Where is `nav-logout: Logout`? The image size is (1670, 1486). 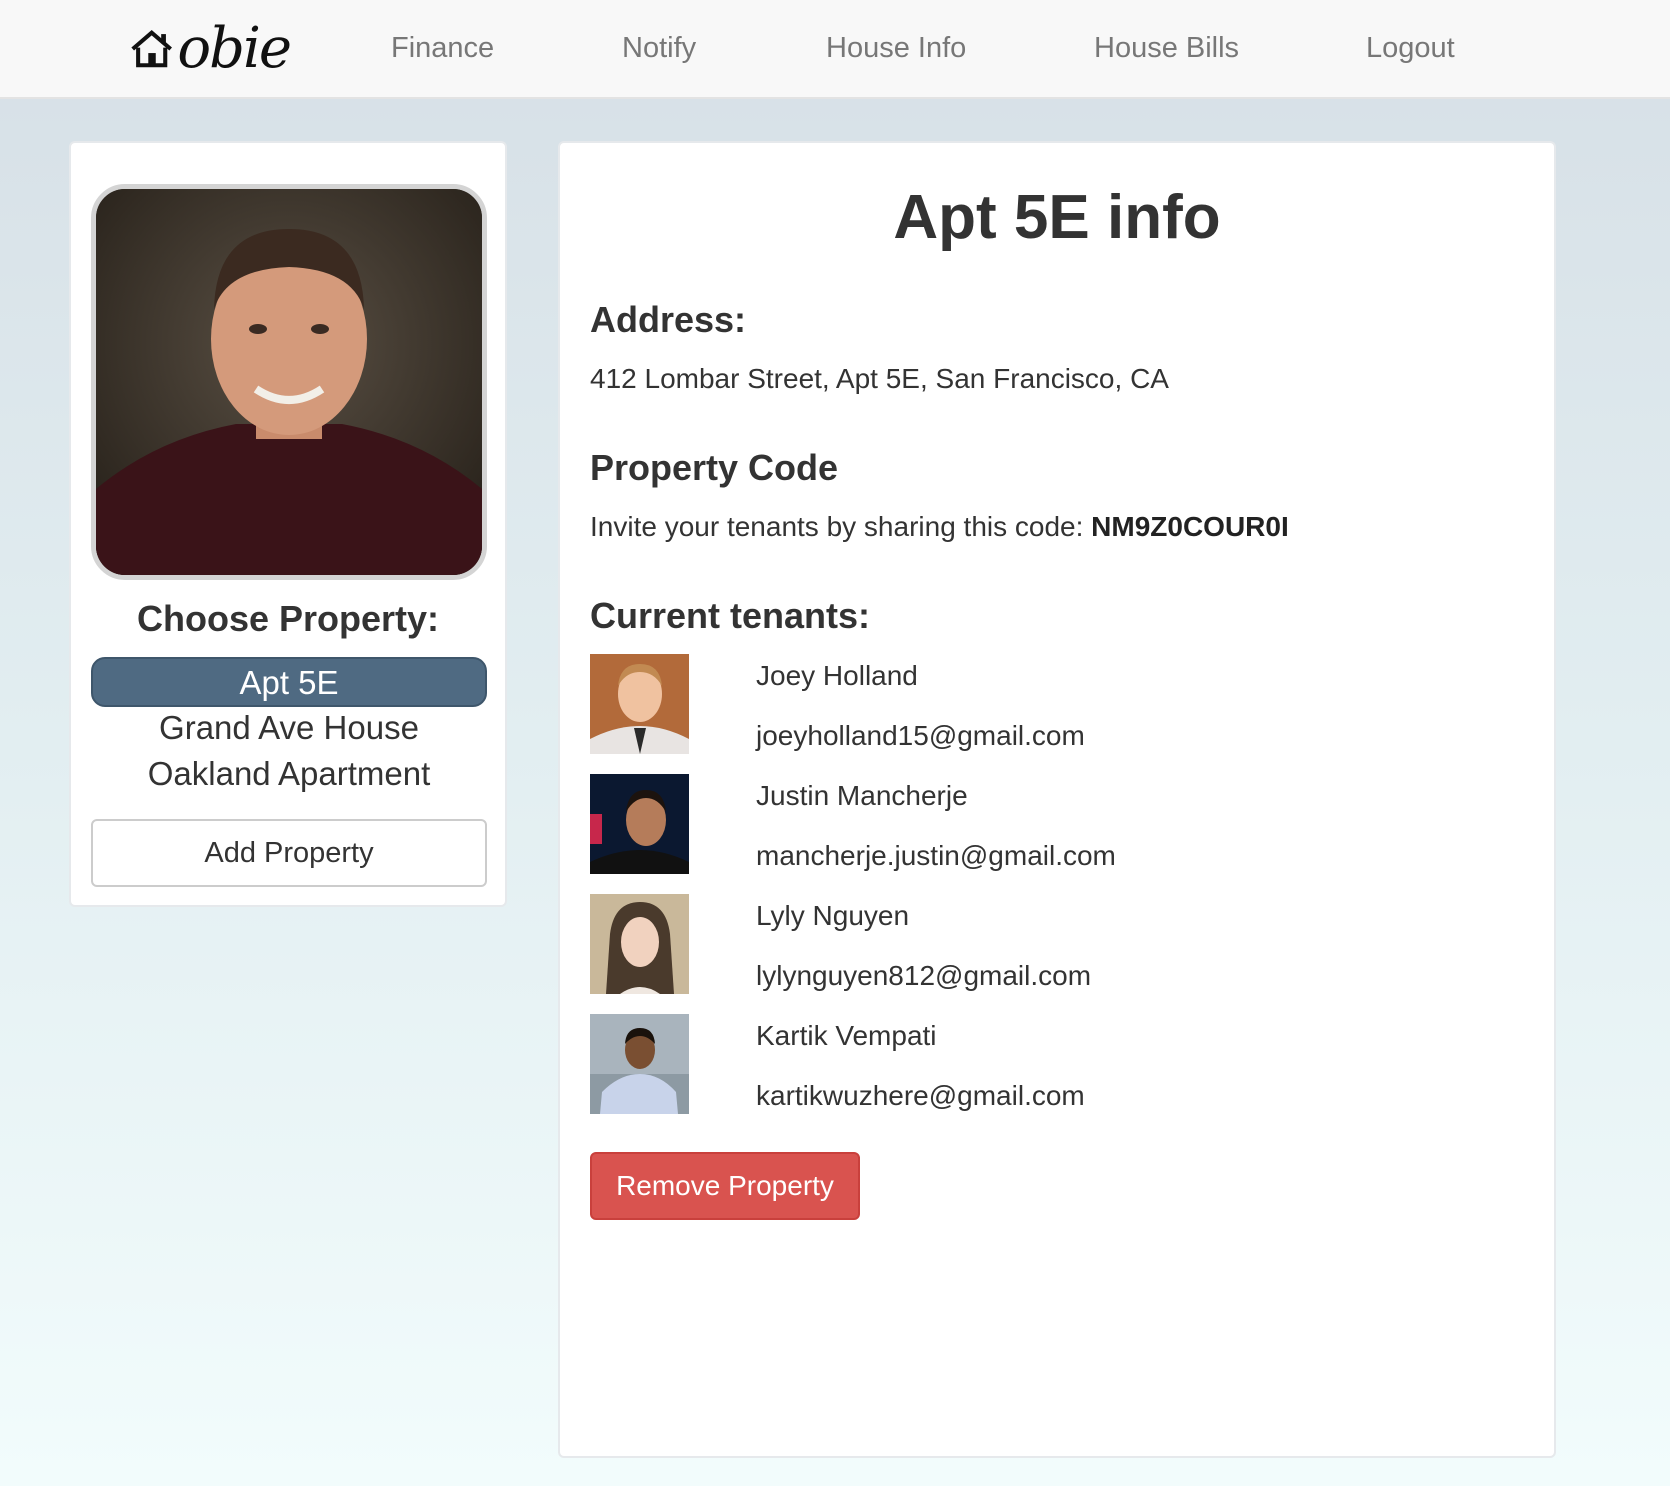
nav-logout: Logout is located at coordinates (1410, 48).